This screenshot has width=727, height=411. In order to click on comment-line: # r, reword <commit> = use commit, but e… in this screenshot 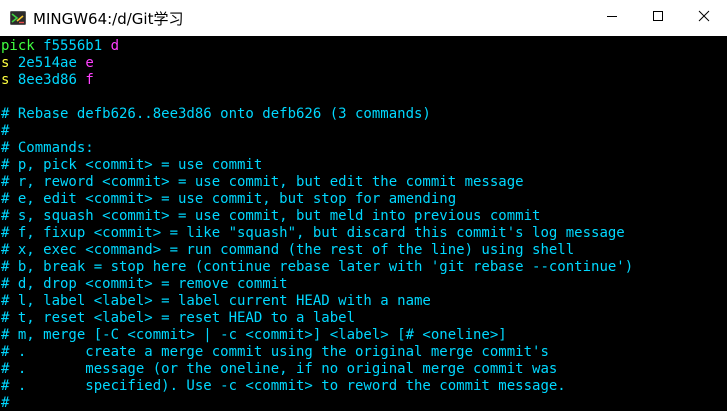, I will do `click(262, 182)`.